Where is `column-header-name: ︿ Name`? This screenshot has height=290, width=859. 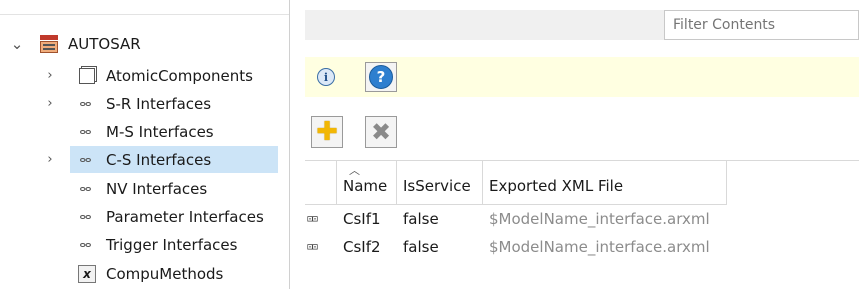 column-header-name: ︿ Name is located at coordinates (367, 183).